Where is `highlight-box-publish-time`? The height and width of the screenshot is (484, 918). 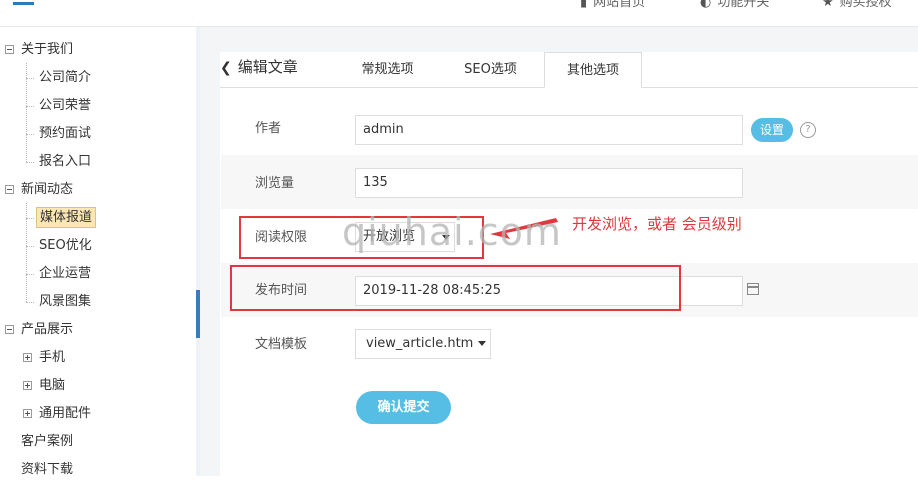 highlight-box-publish-time is located at coordinates (455, 288).